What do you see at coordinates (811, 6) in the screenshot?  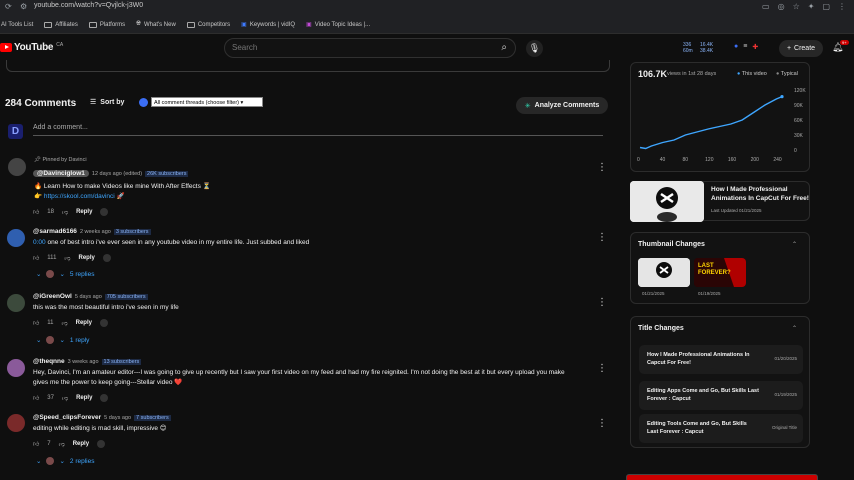 I see `extension-icon: ✦` at bounding box center [811, 6].